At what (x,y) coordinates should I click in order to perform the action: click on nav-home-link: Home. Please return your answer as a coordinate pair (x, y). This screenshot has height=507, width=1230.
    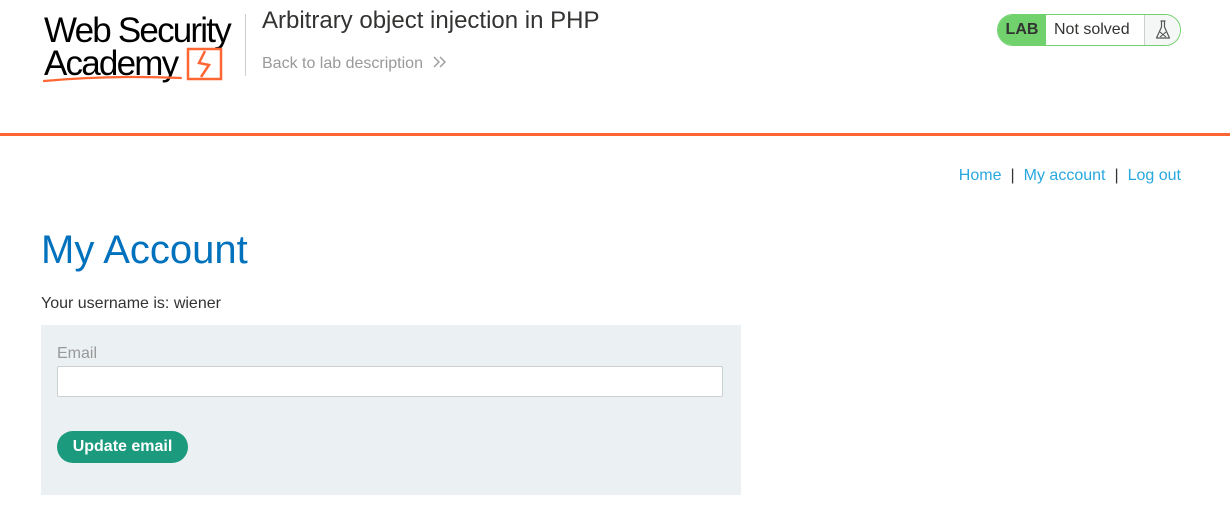
    Looking at the image, I should click on (980, 175).